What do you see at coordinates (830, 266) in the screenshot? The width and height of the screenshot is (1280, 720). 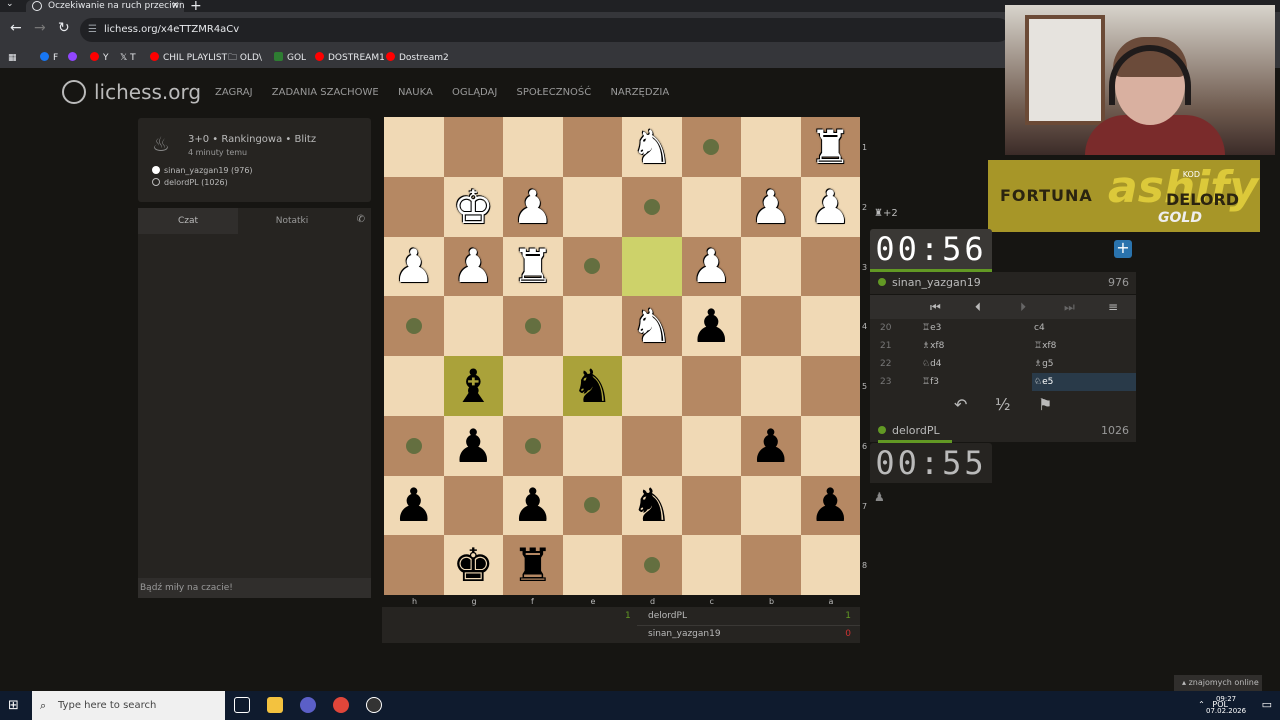 I see `square-a3` at bounding box center [830, 266].